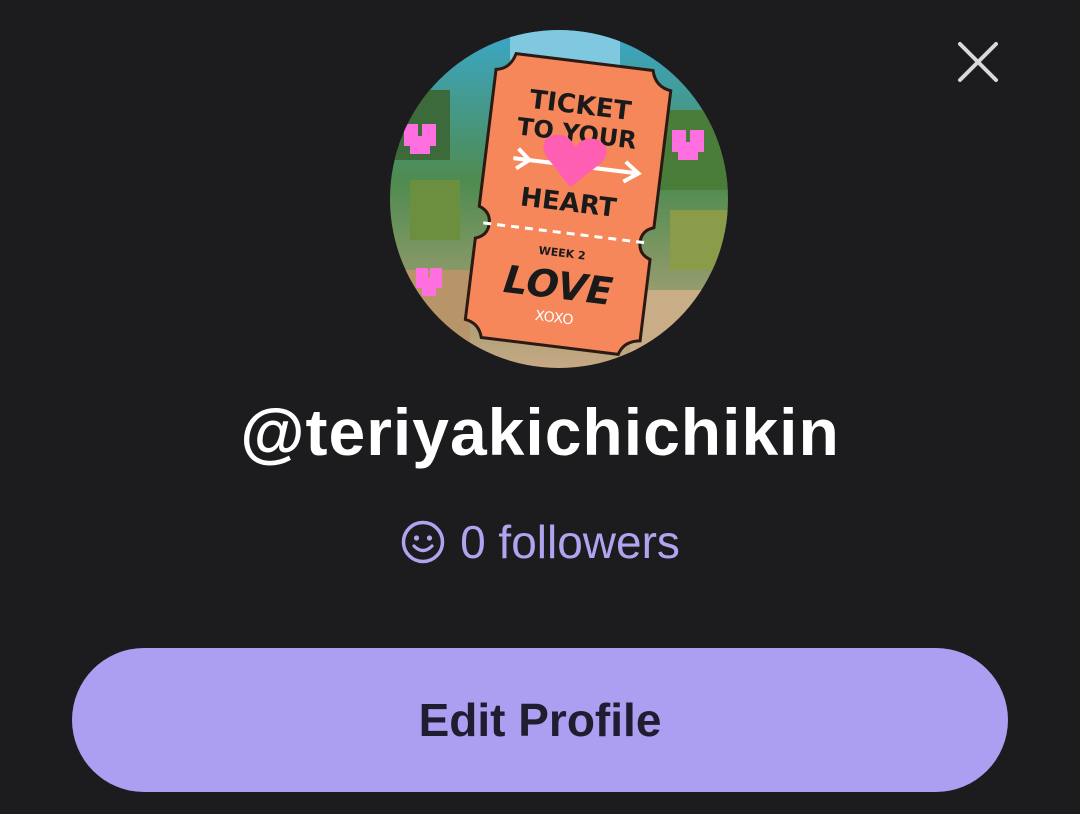  I want to click on followers-text: 0 followers, so click(570, 542).